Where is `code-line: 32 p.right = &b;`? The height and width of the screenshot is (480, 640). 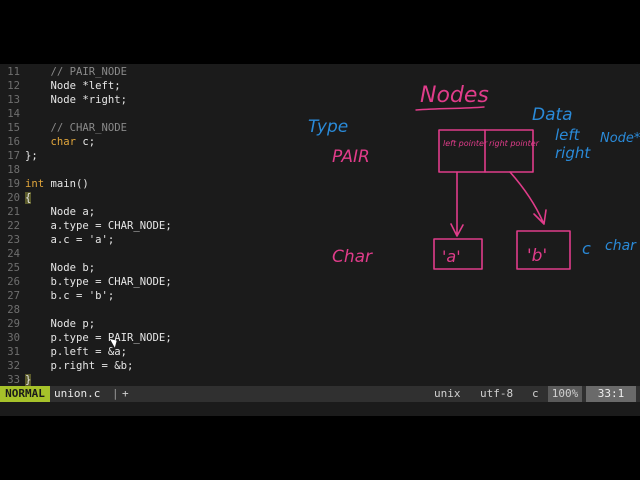 code-line: 32 p.right = &b; is located at coordinates (66, 366).